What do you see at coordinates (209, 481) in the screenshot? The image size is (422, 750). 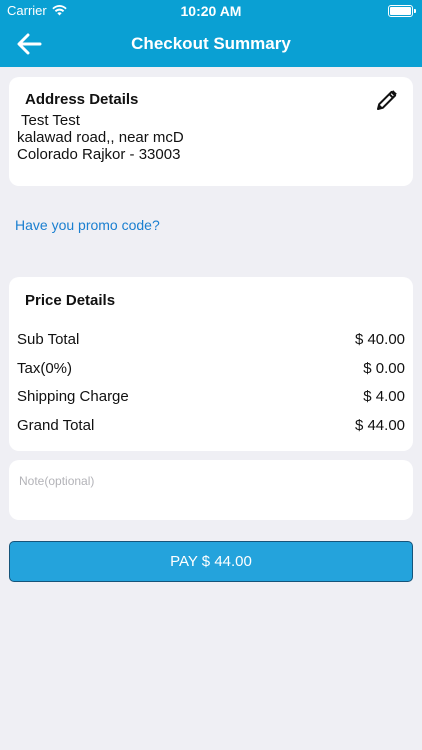 I see `note-input` at bounding box center [209, 481].